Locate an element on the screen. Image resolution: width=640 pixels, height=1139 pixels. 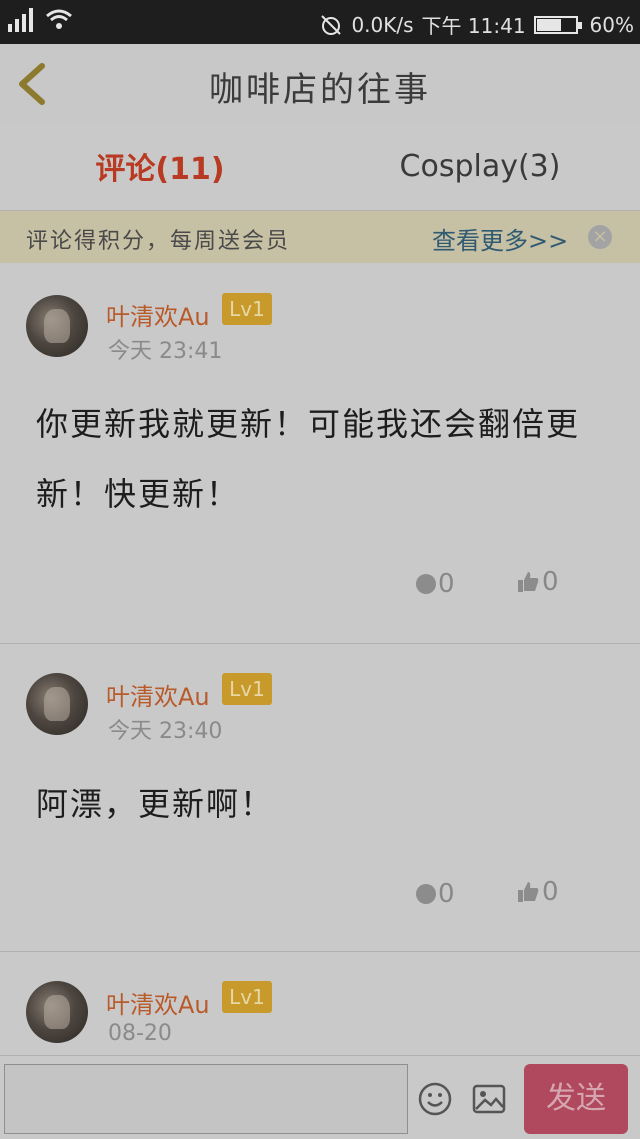
status-bar: 0.0K/s 下午 11:41 60% is located at coordinates (320, 22).